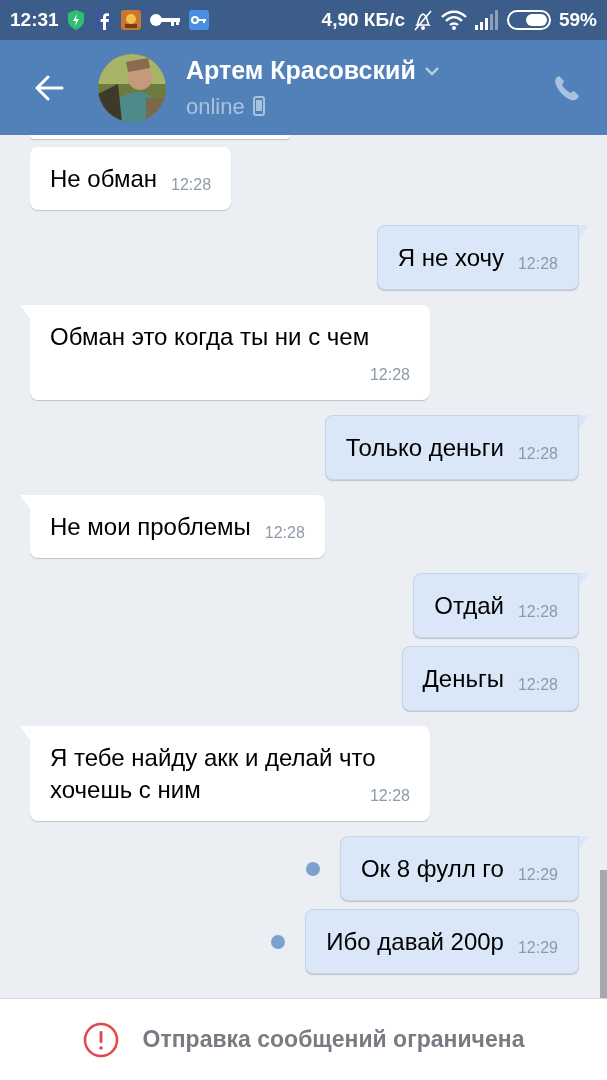 The width and height of the screenshot is (607, 1080). I want to click on message-text: Ок 8 фулл го, so click(432, 868).